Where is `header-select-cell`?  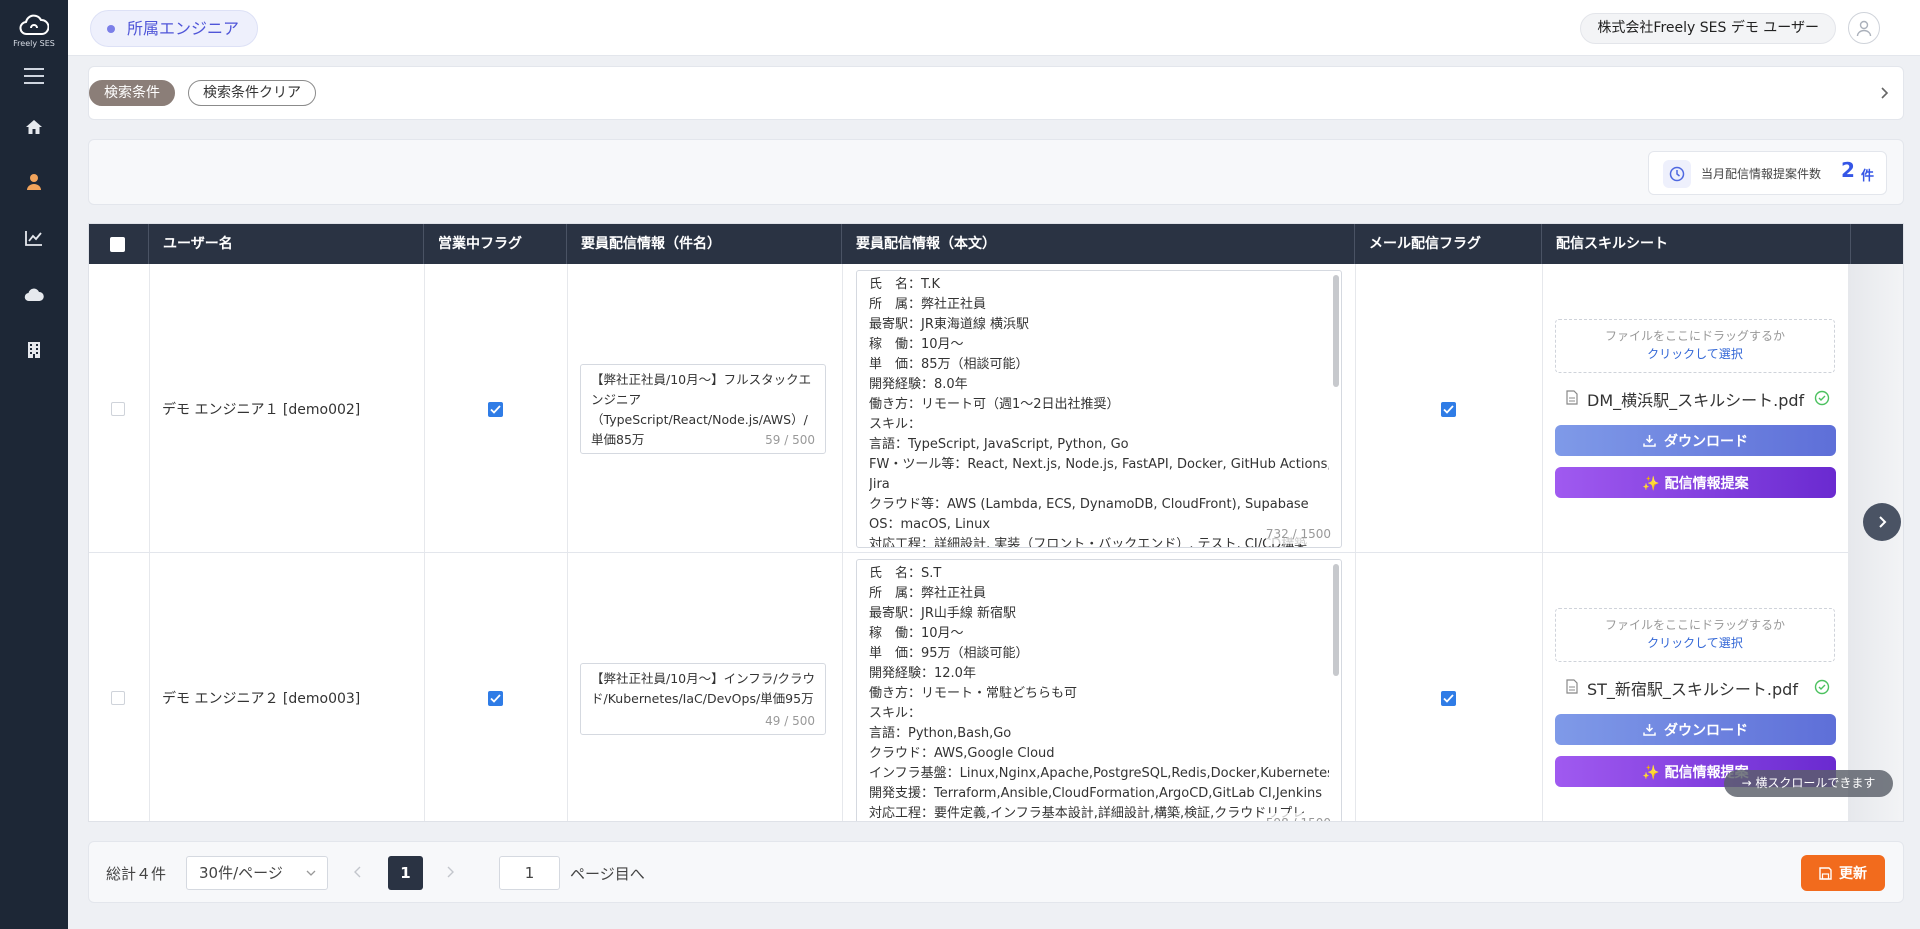
header-select-cell is located at coordinates (119, 244).